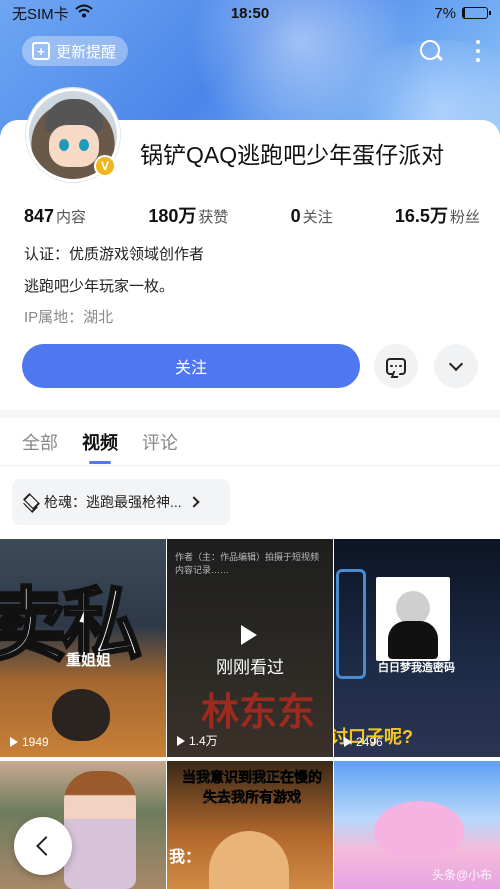  What do you see at coordinates (86, 52) in the screenshot?
I see `update-reminder-label: 更新提醒` at bounding box center [86, 52].